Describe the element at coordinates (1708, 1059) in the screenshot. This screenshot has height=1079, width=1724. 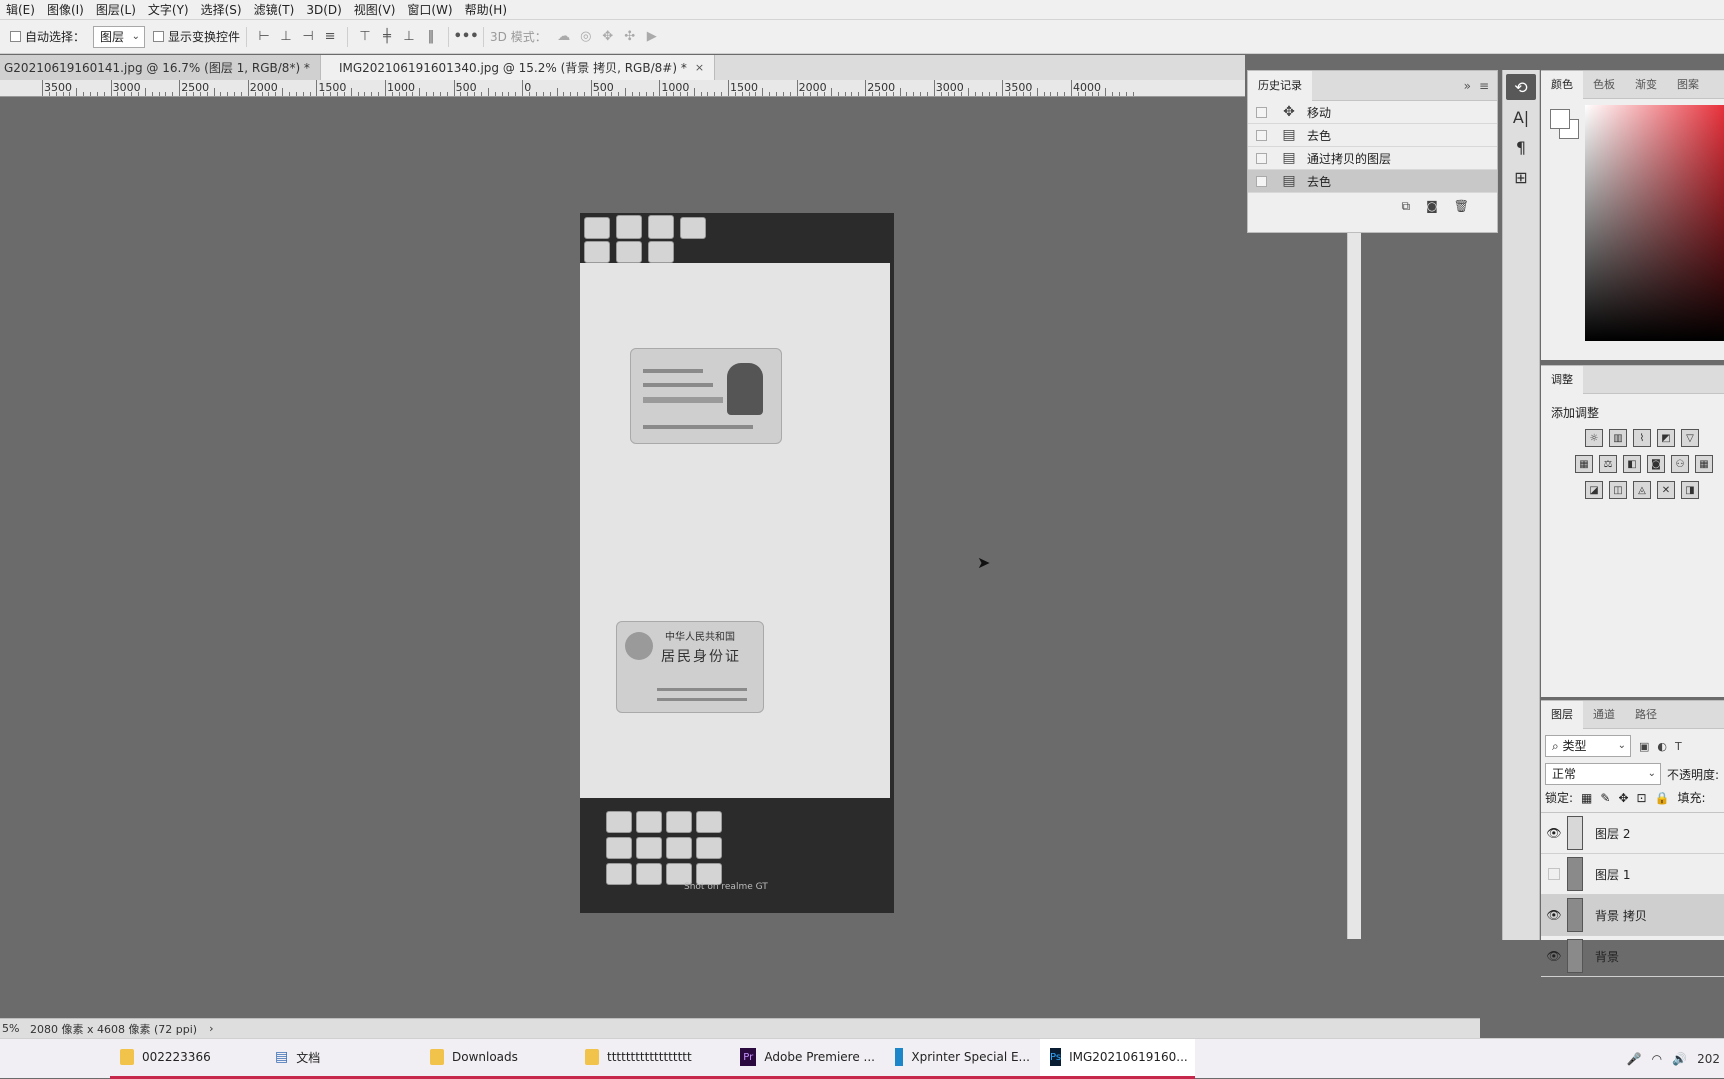
I see `clock: 202` at that location.